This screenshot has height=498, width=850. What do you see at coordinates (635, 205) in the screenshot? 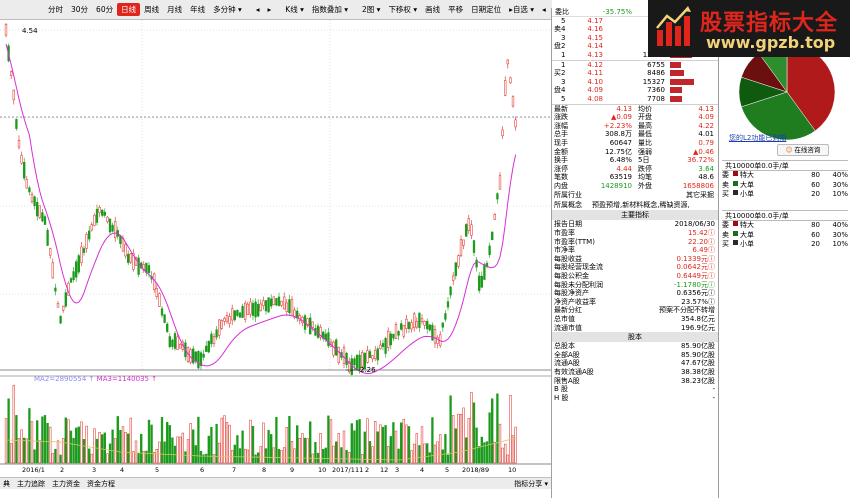
I see `concept-row: 所属概念 预盈预增,新材料概念,稀缺资源,` at bounding box center [635, 205].